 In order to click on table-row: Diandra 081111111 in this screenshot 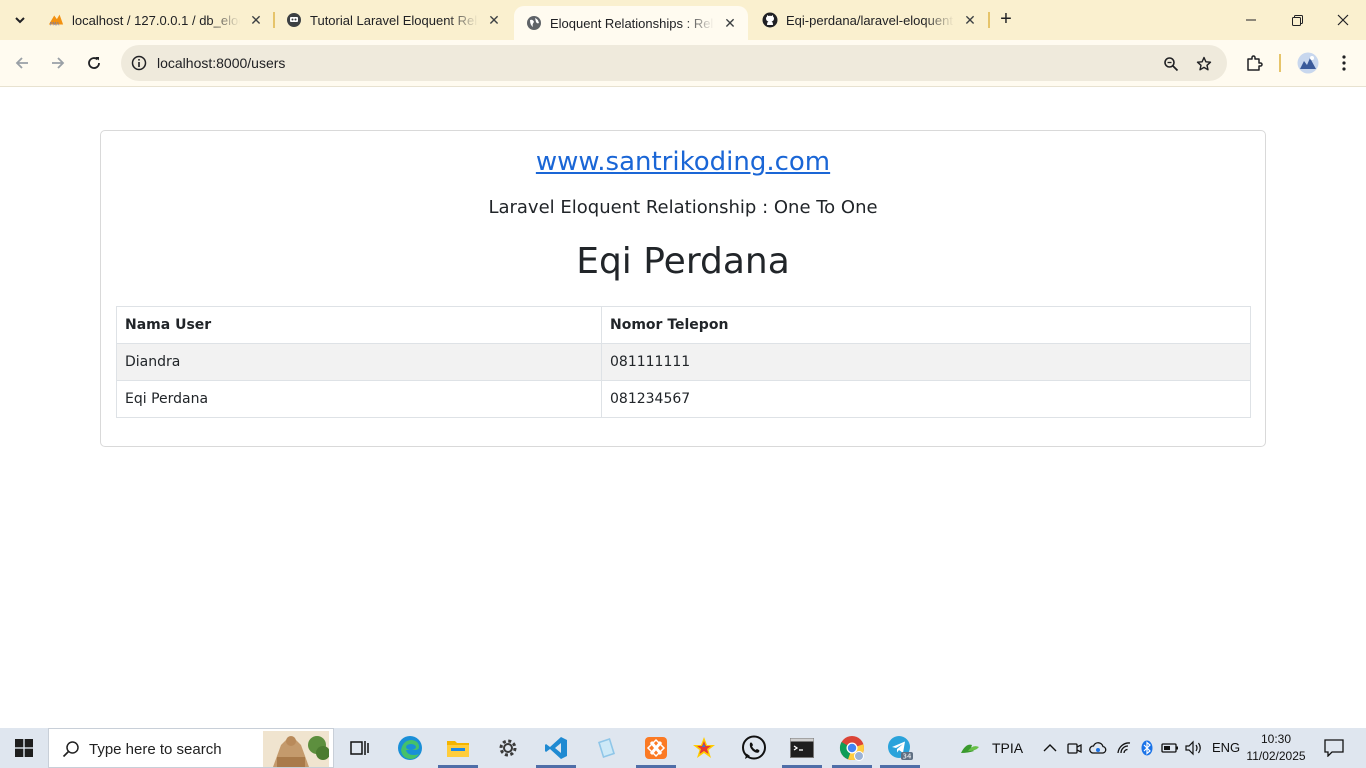, I will do `click(683, 362)`.